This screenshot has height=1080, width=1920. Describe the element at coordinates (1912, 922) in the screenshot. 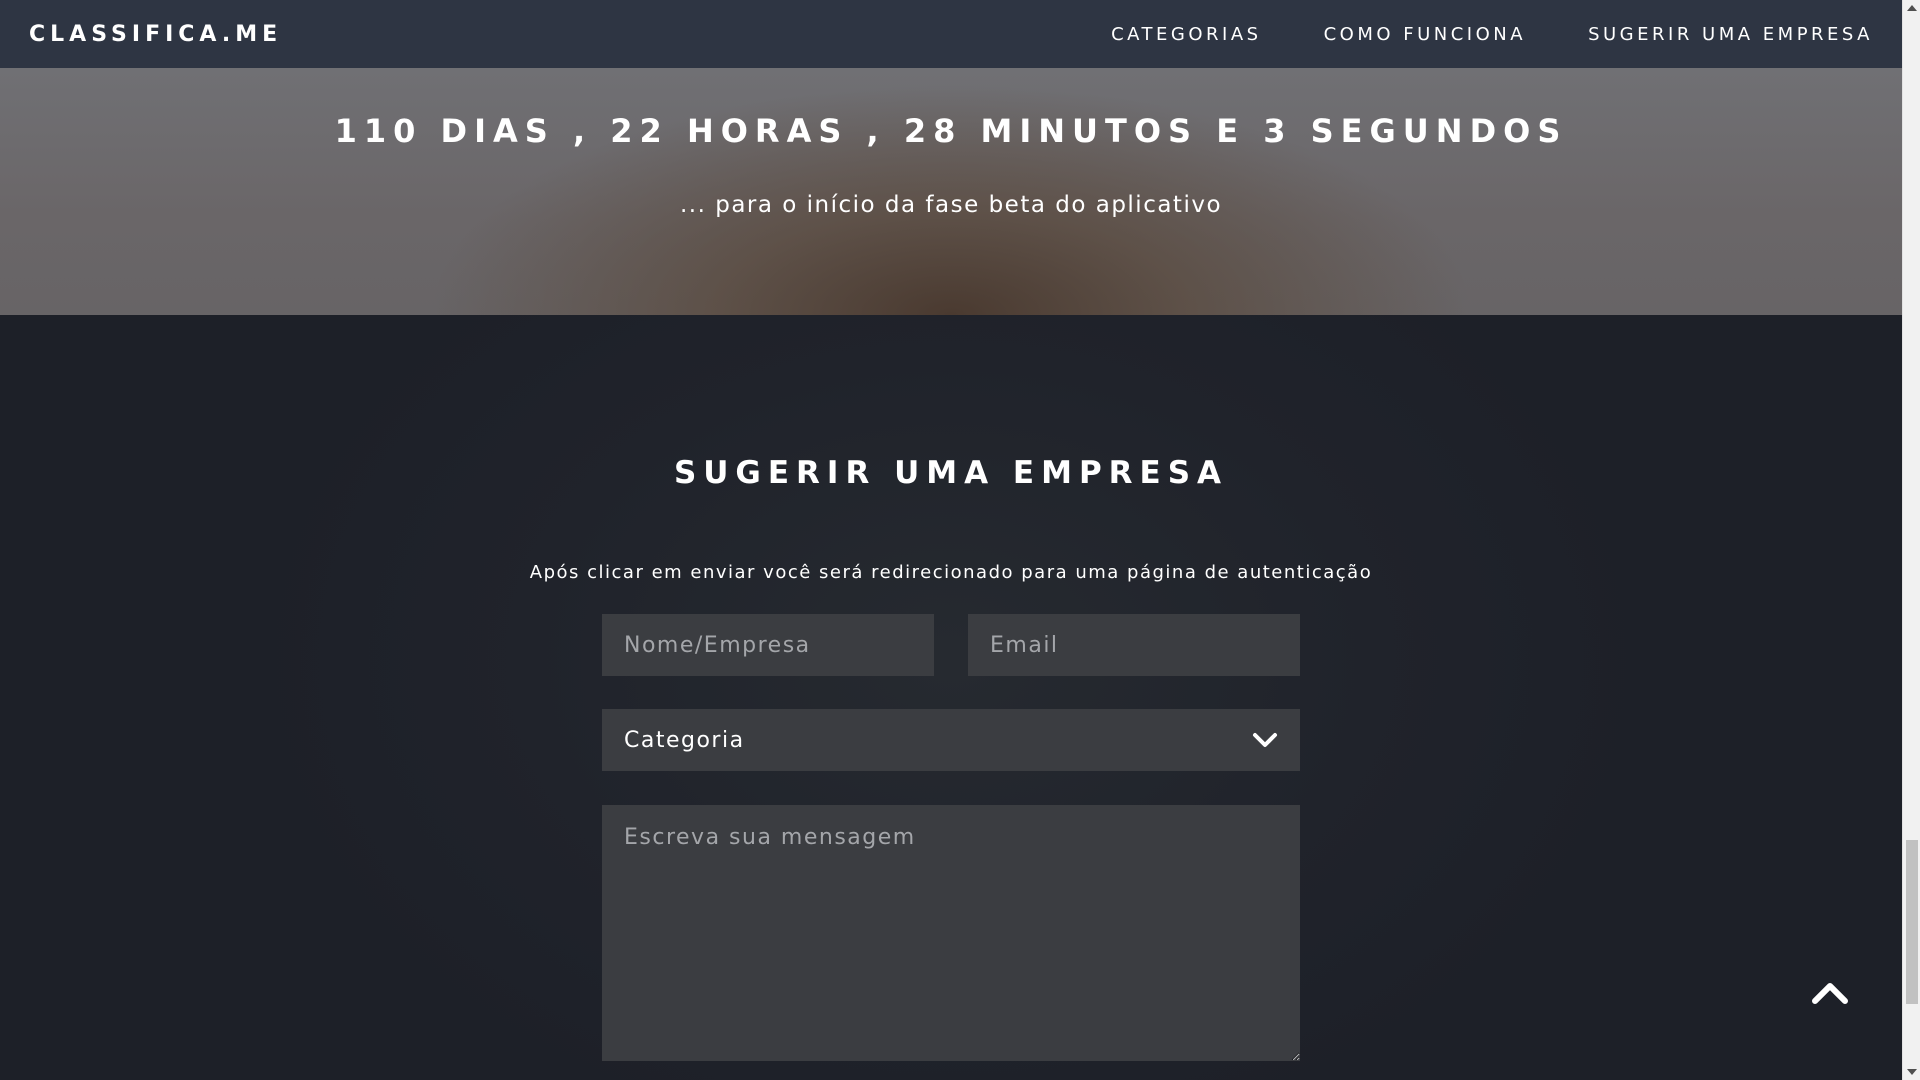

I see `scrollbar-thumb` at that location.